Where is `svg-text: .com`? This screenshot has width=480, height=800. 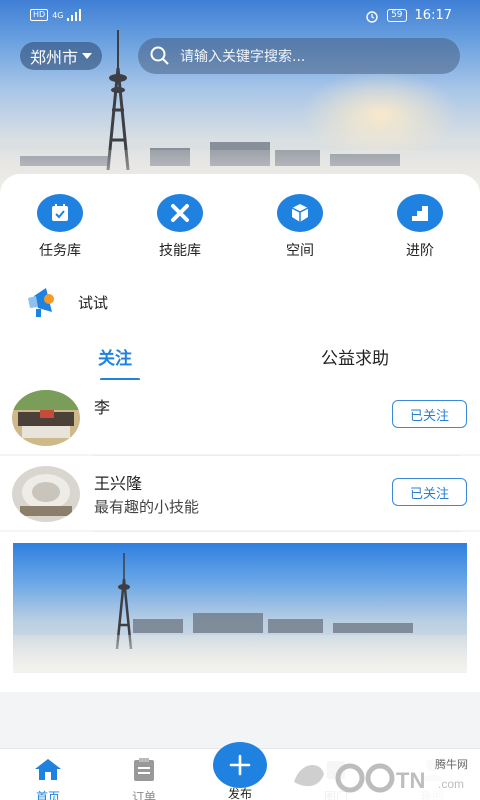
svg-text: .com is located at coordinates (451, 784).